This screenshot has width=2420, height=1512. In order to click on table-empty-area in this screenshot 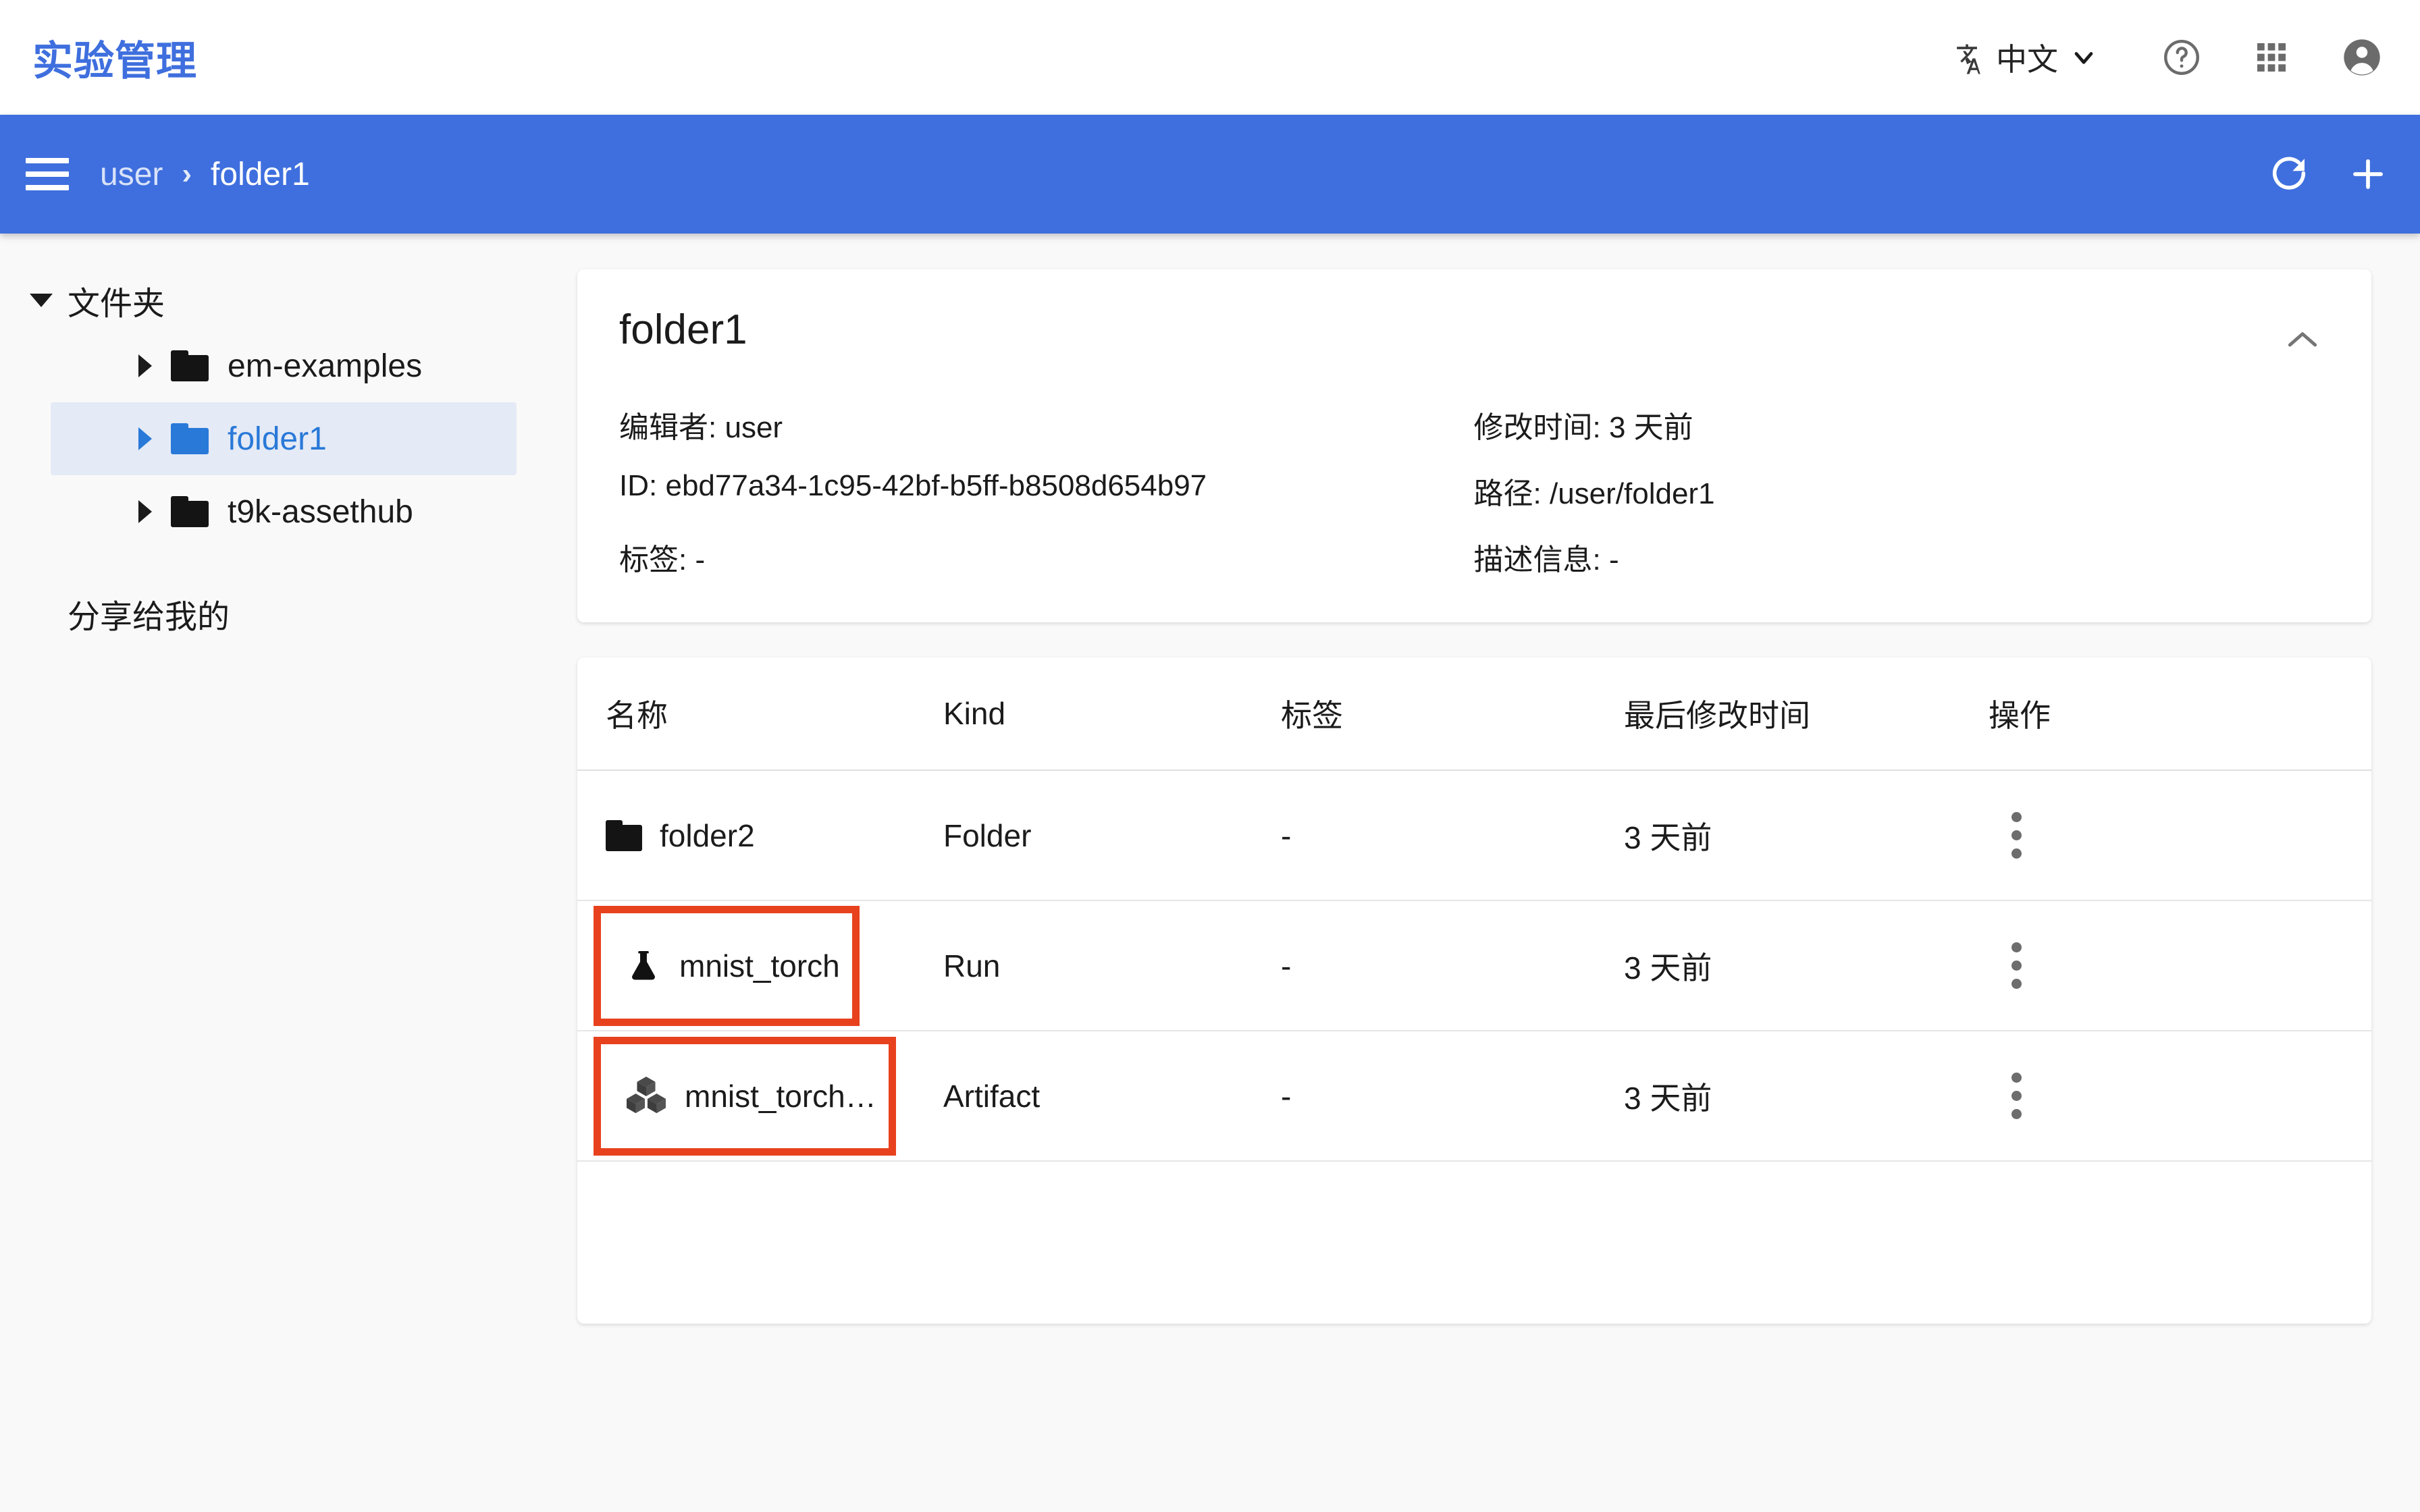, I will do `click(1474, 1243)`.